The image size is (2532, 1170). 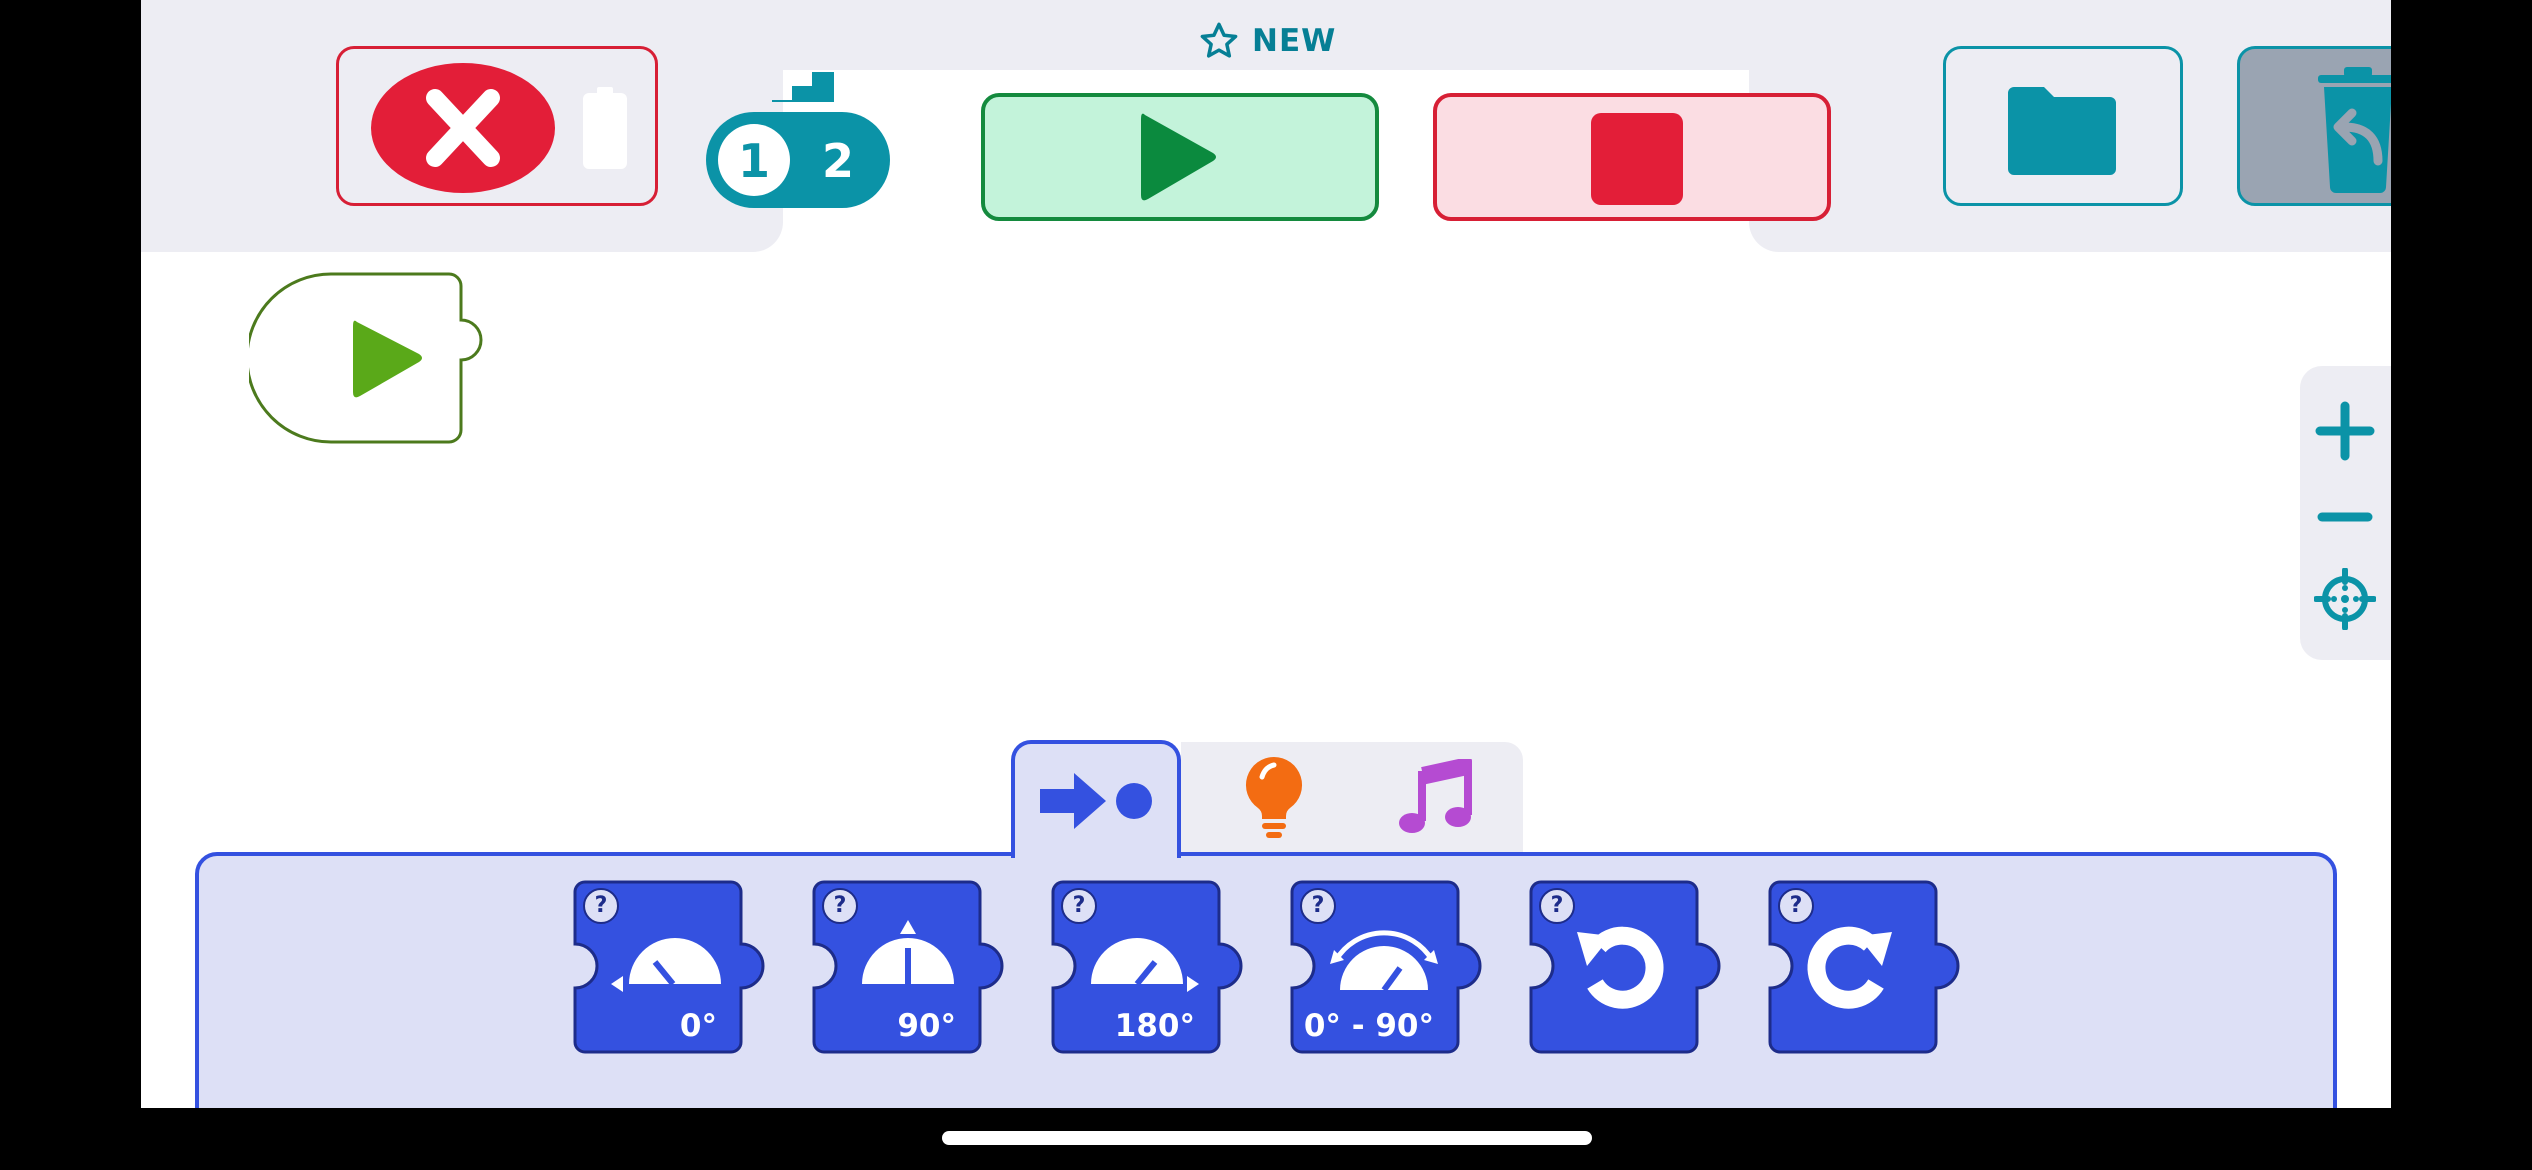 I want to click on trash-restore-icon, so click(x=2354, y=130).